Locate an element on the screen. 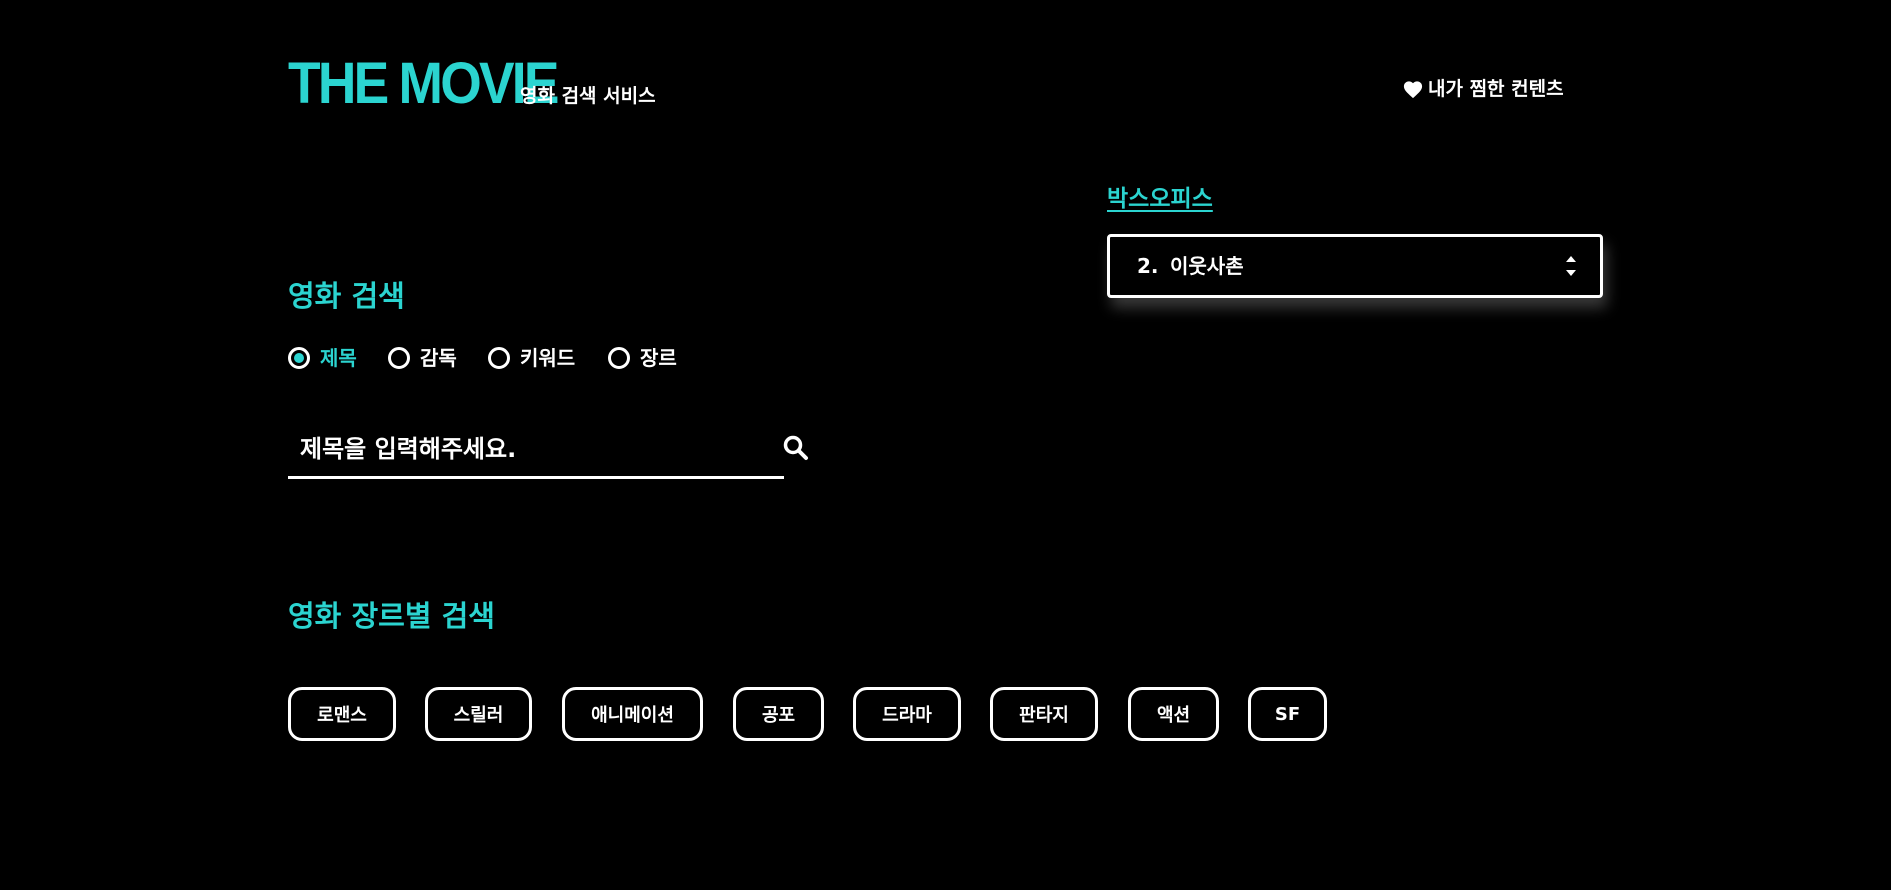  radio-label-keyword: 키워드 is located at coordinates (548, 358).